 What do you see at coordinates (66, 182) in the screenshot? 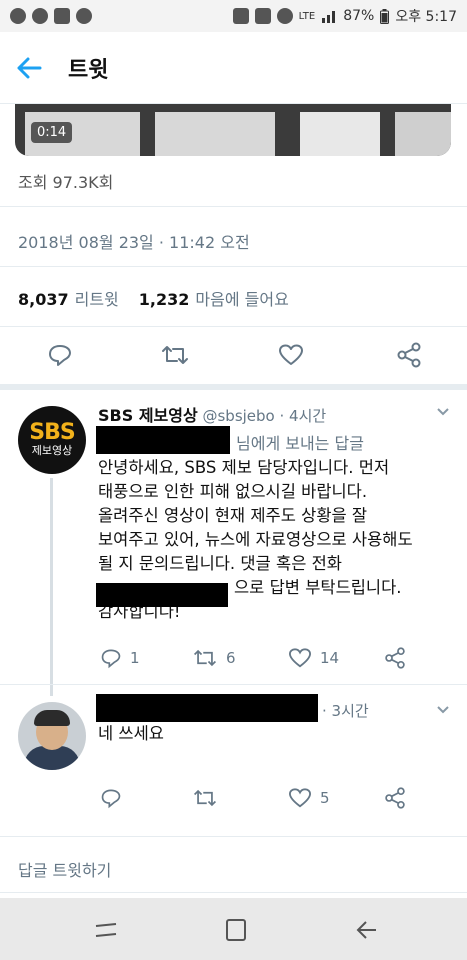
I see `view-count: 조회 97.3K회` at bounding box center [66, 182].